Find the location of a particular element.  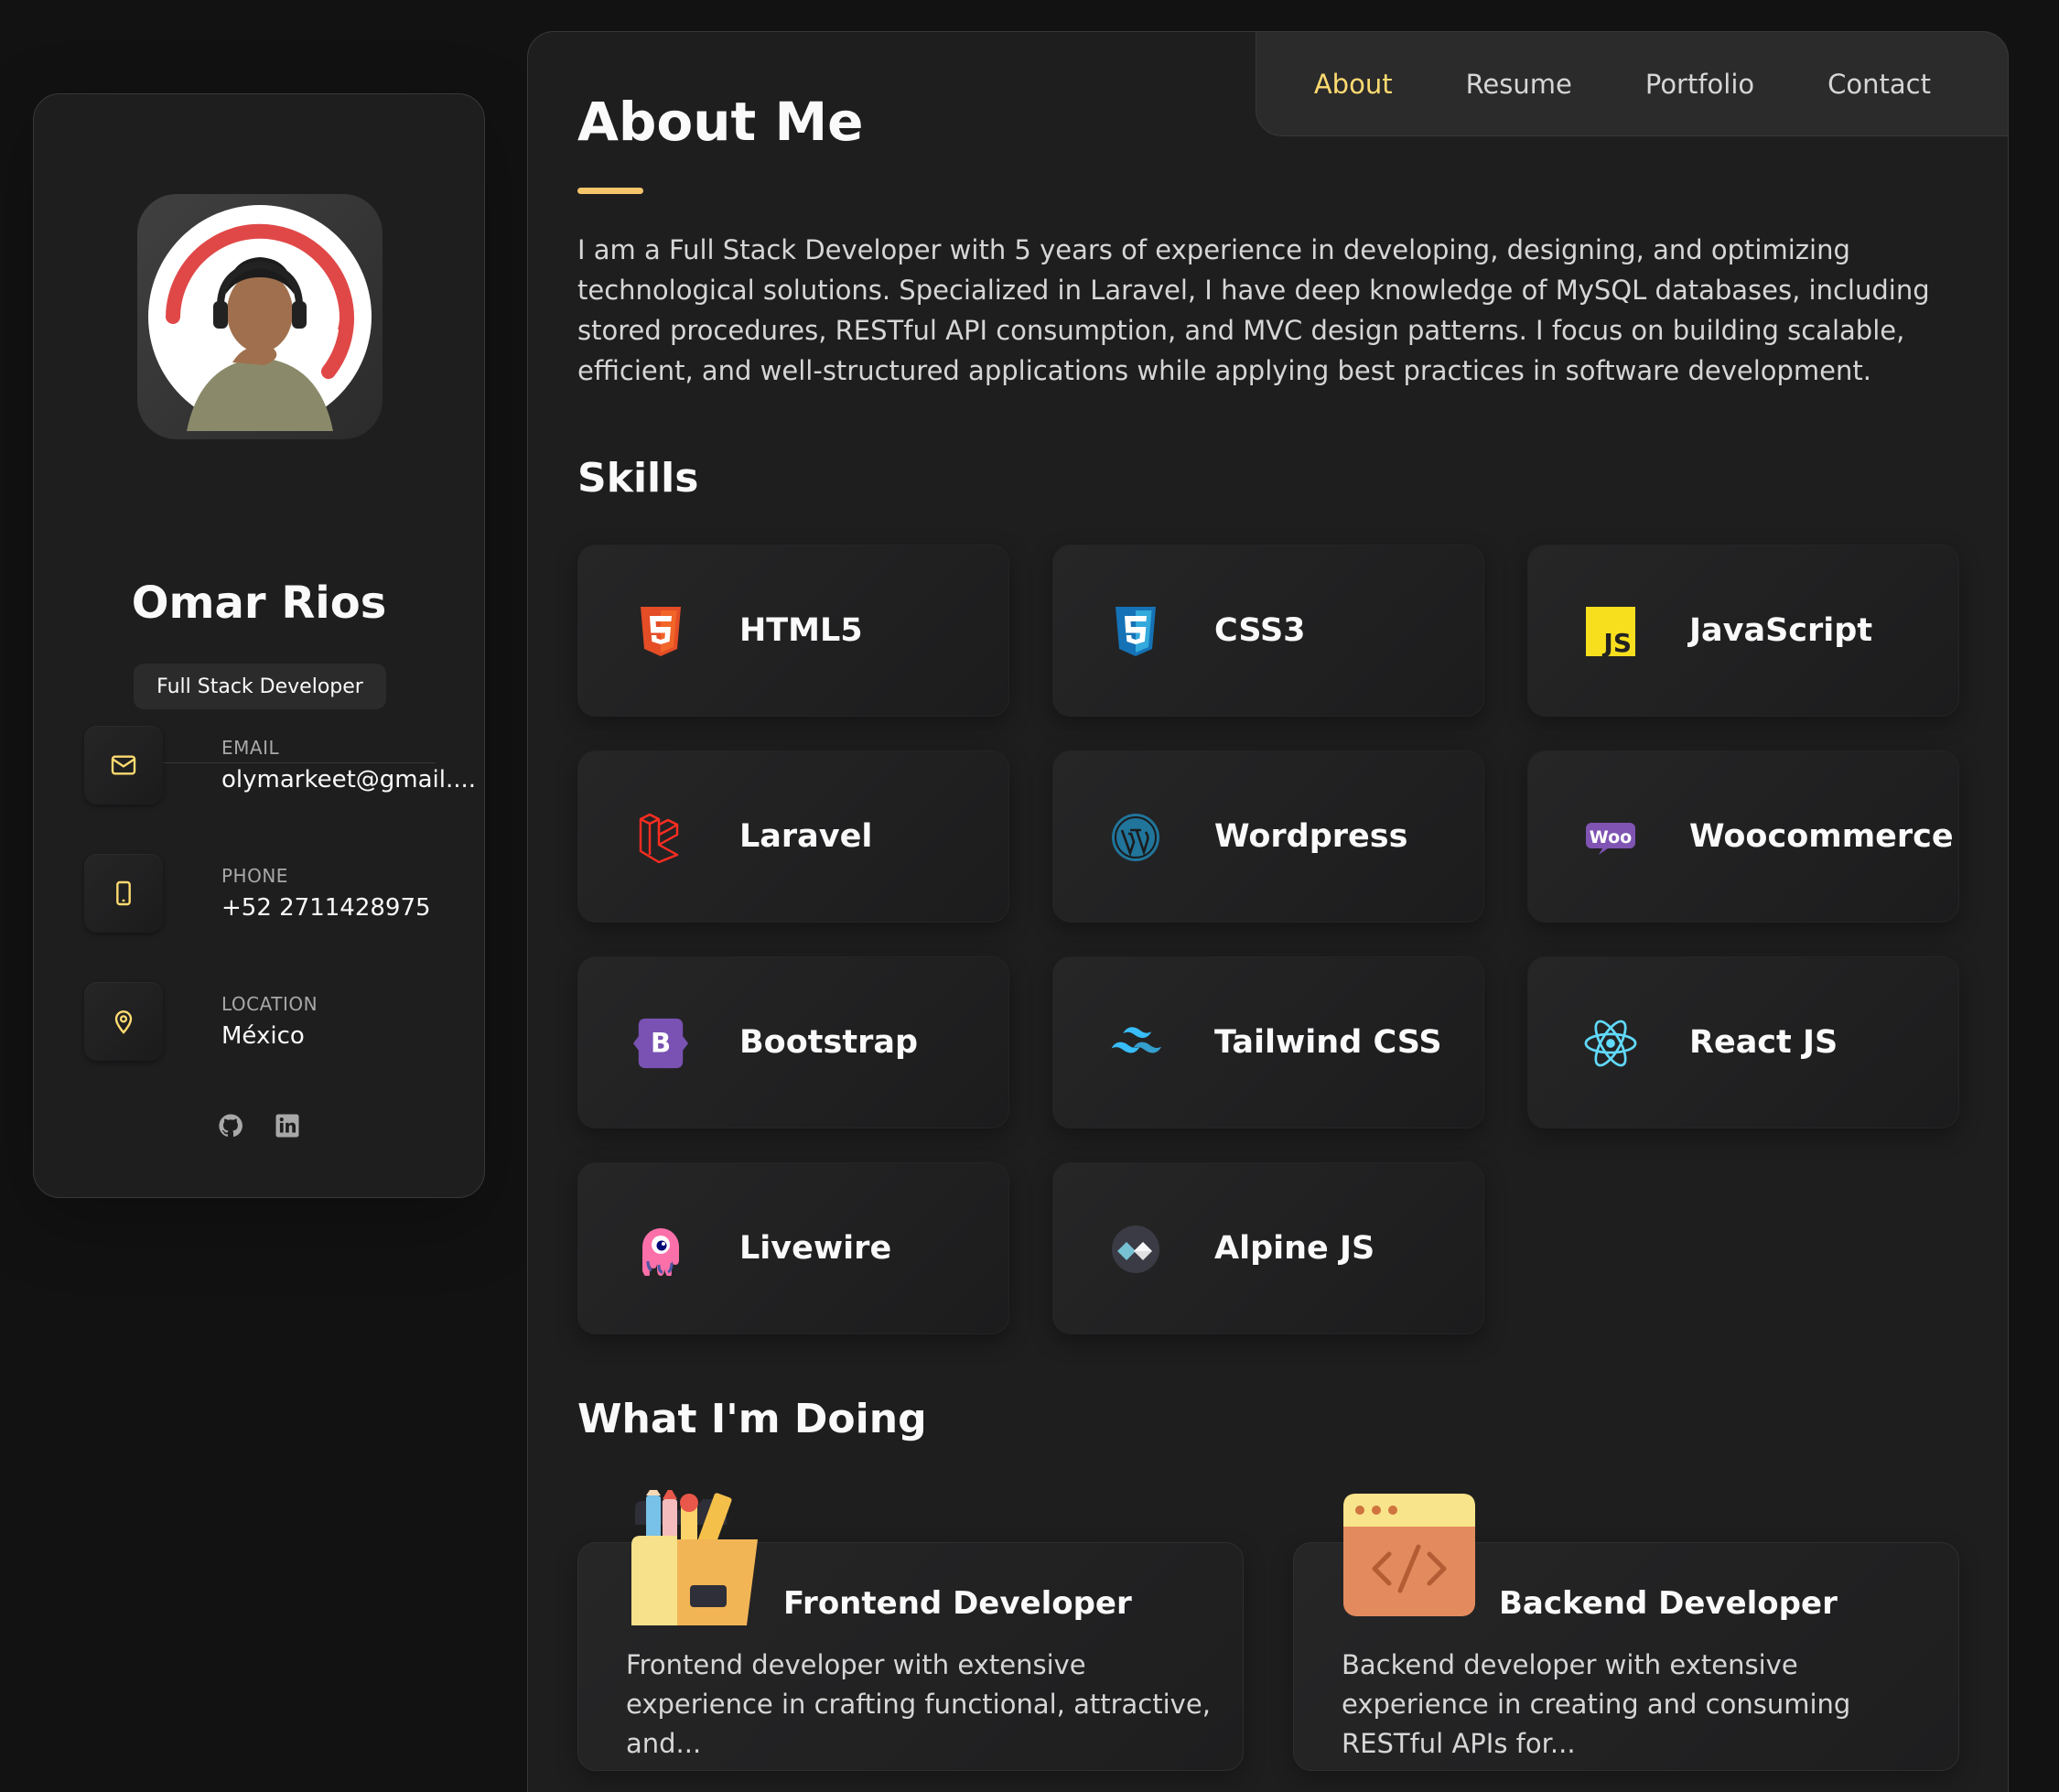

react-icon is located at coordinates (1610, 1044).